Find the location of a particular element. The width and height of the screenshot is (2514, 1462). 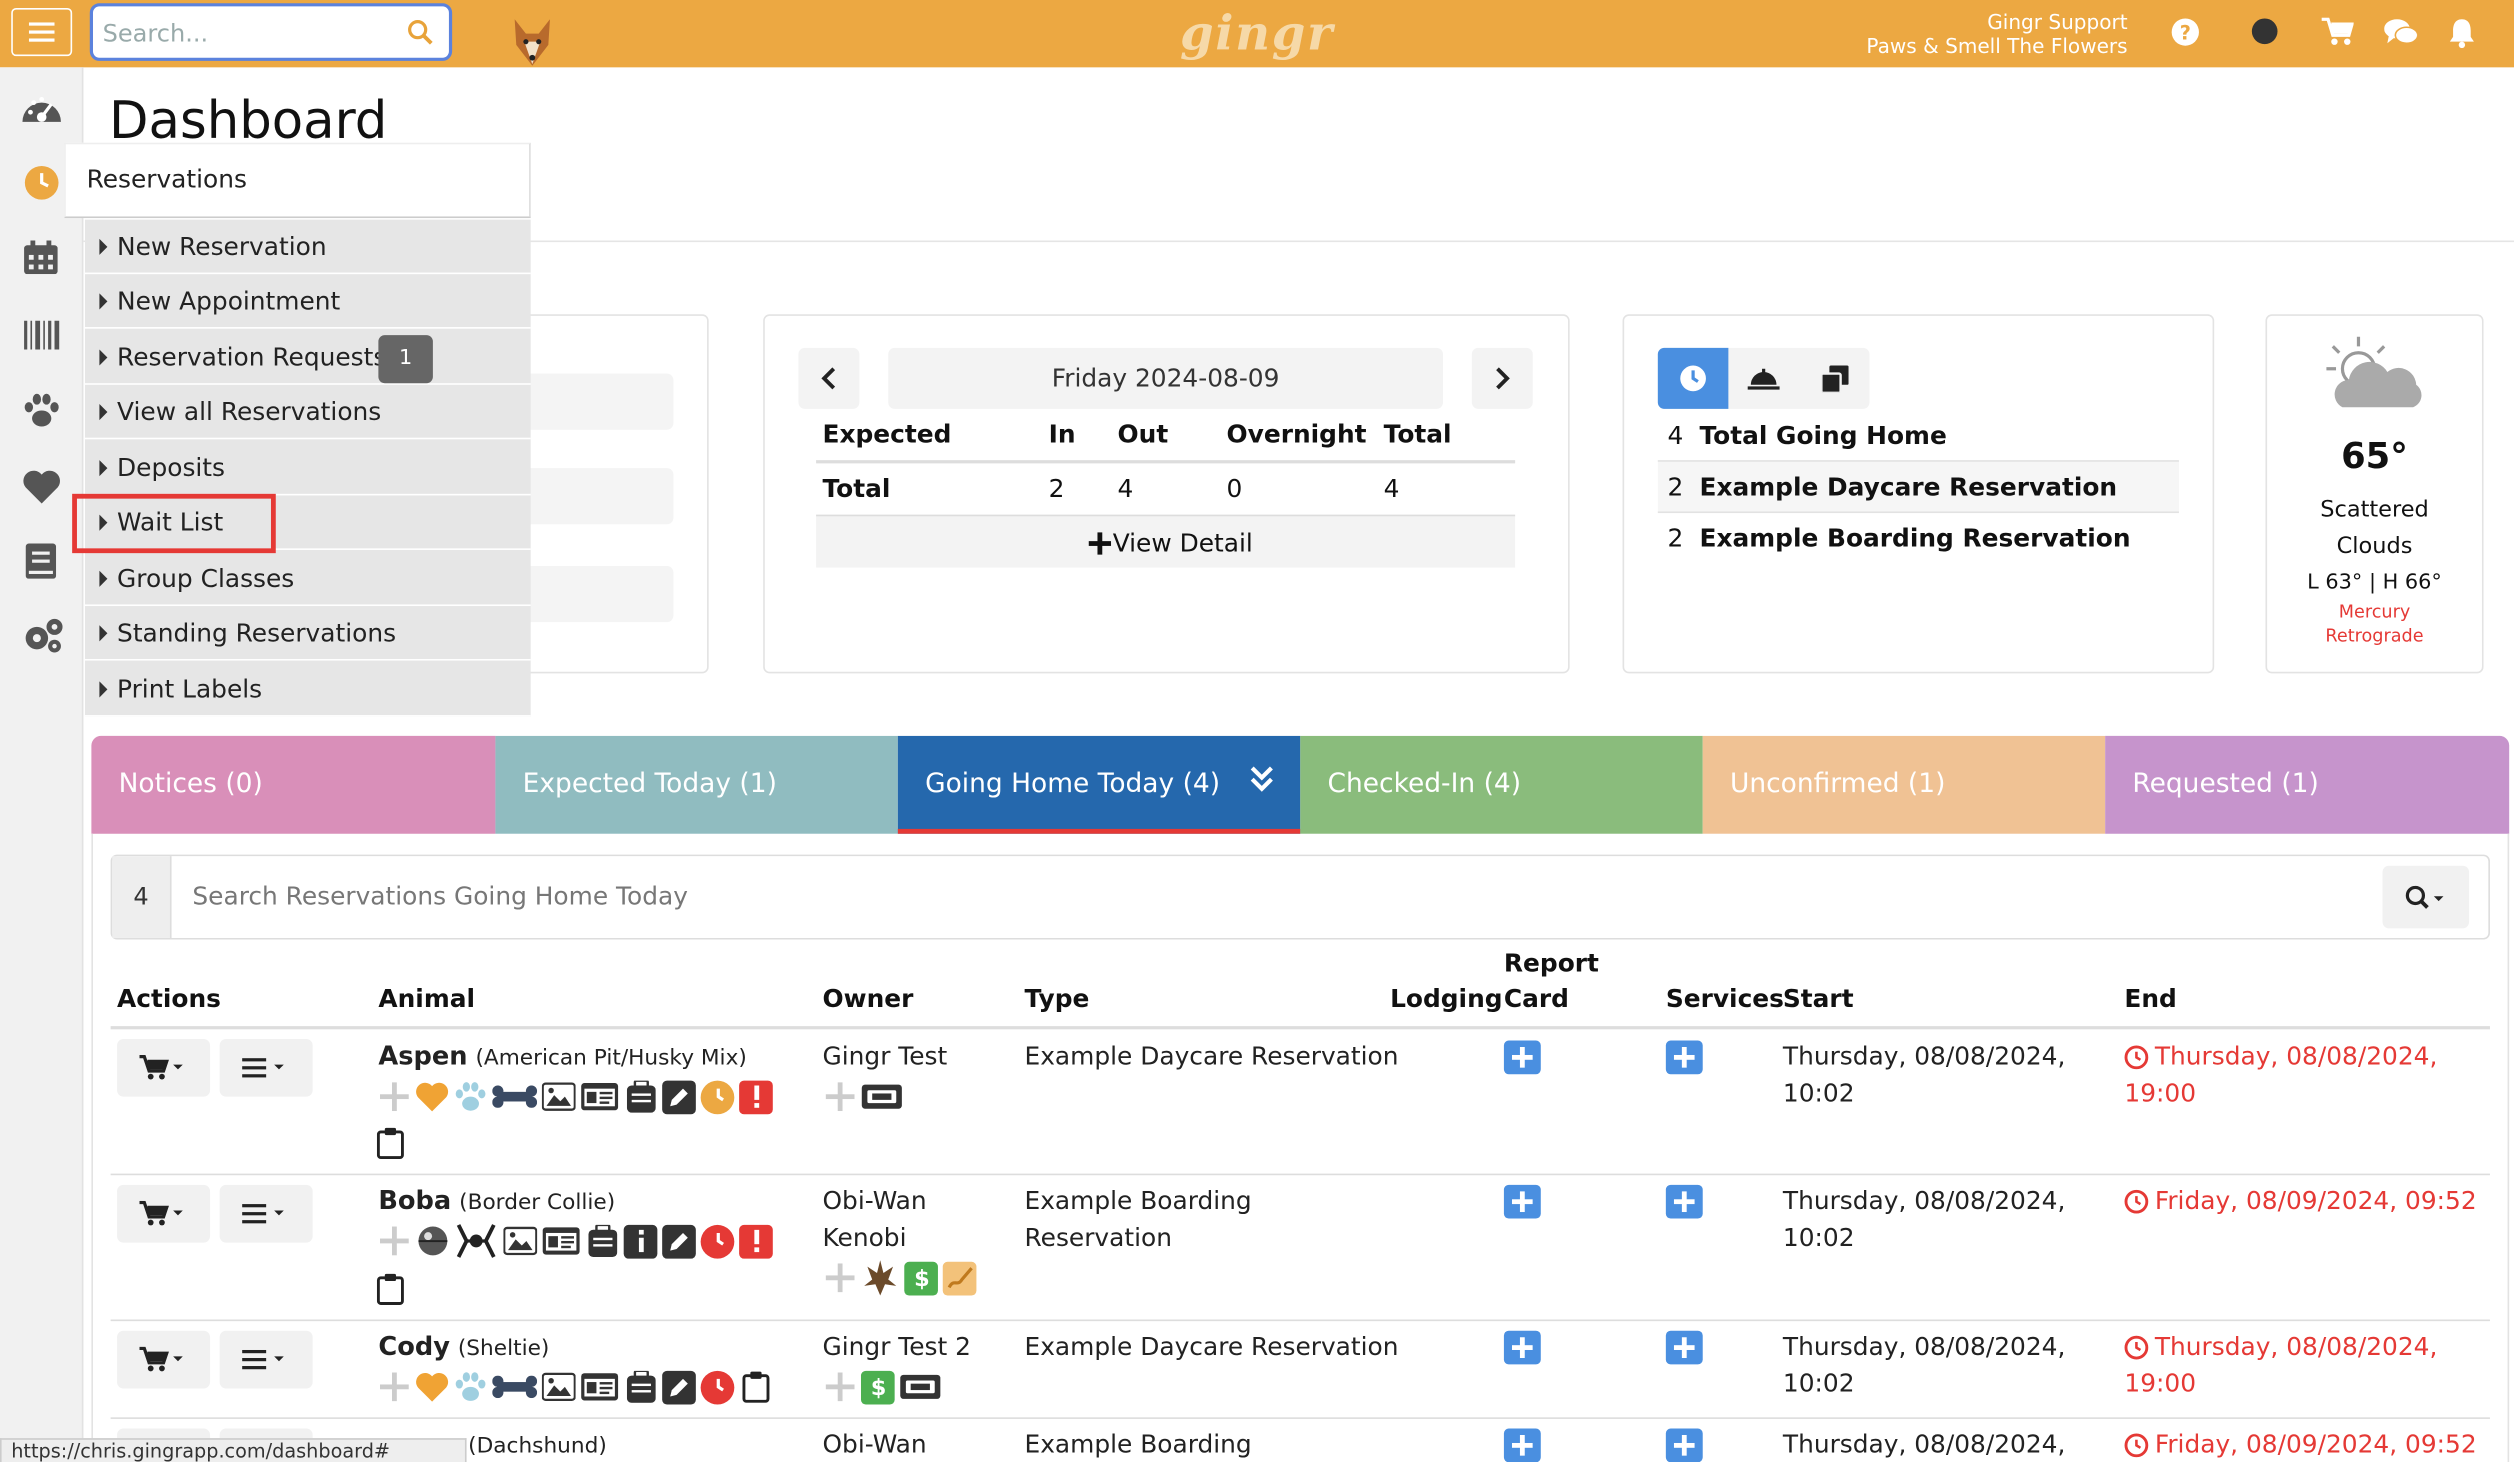

prev-day-button is located at coordinates (829, 378).